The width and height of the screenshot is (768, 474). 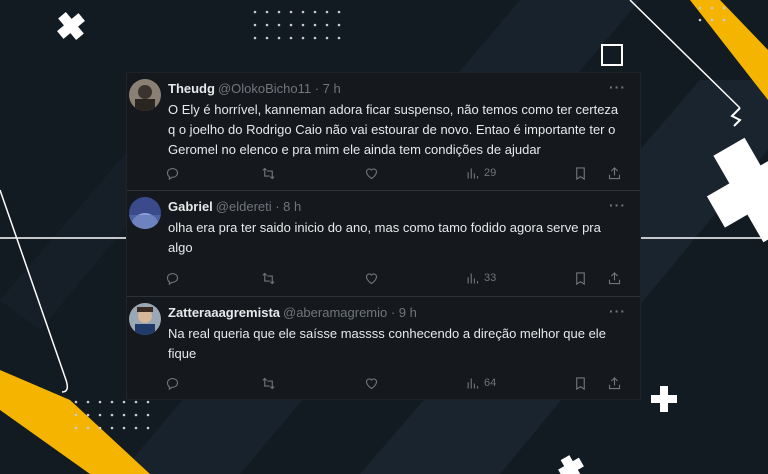 I want to click on tweet-header: Gabriel @eldereti · 8 h, so click(x=234, y=207).